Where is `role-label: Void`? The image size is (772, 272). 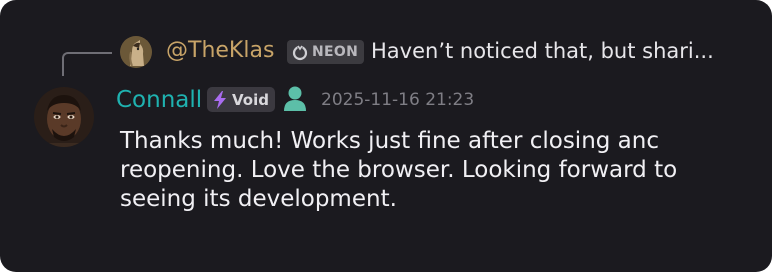
role-label: Void is located at coordinates (250, 99).